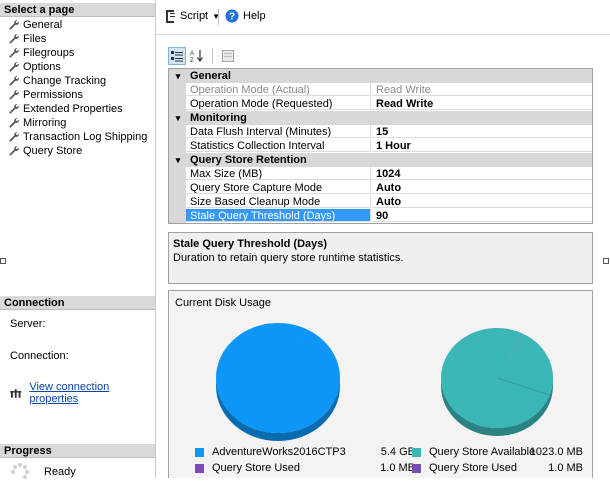 The height and width of the screenshot is (482, 610). What do you see at coordinates (278, 89) in the screenshot?
I see `property-name: Operation Mode (Actual)` at bounding box center [278, 89].